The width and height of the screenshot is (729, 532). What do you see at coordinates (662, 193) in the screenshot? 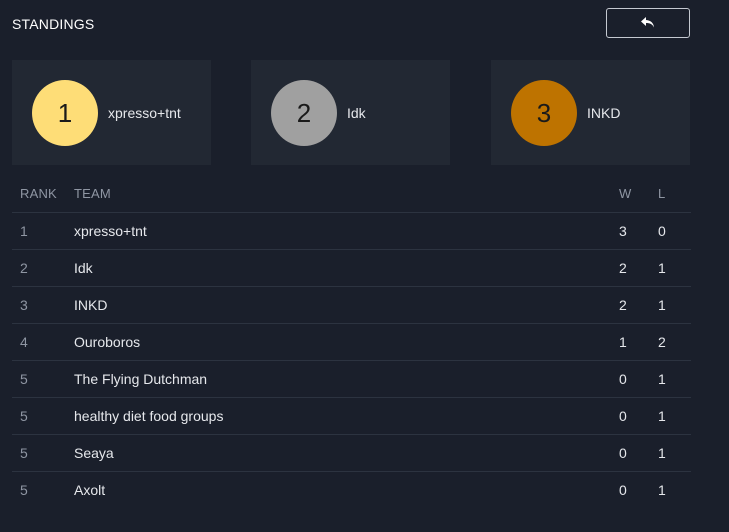
I see `column-header-losses: L` at bounding box center [662, 193].